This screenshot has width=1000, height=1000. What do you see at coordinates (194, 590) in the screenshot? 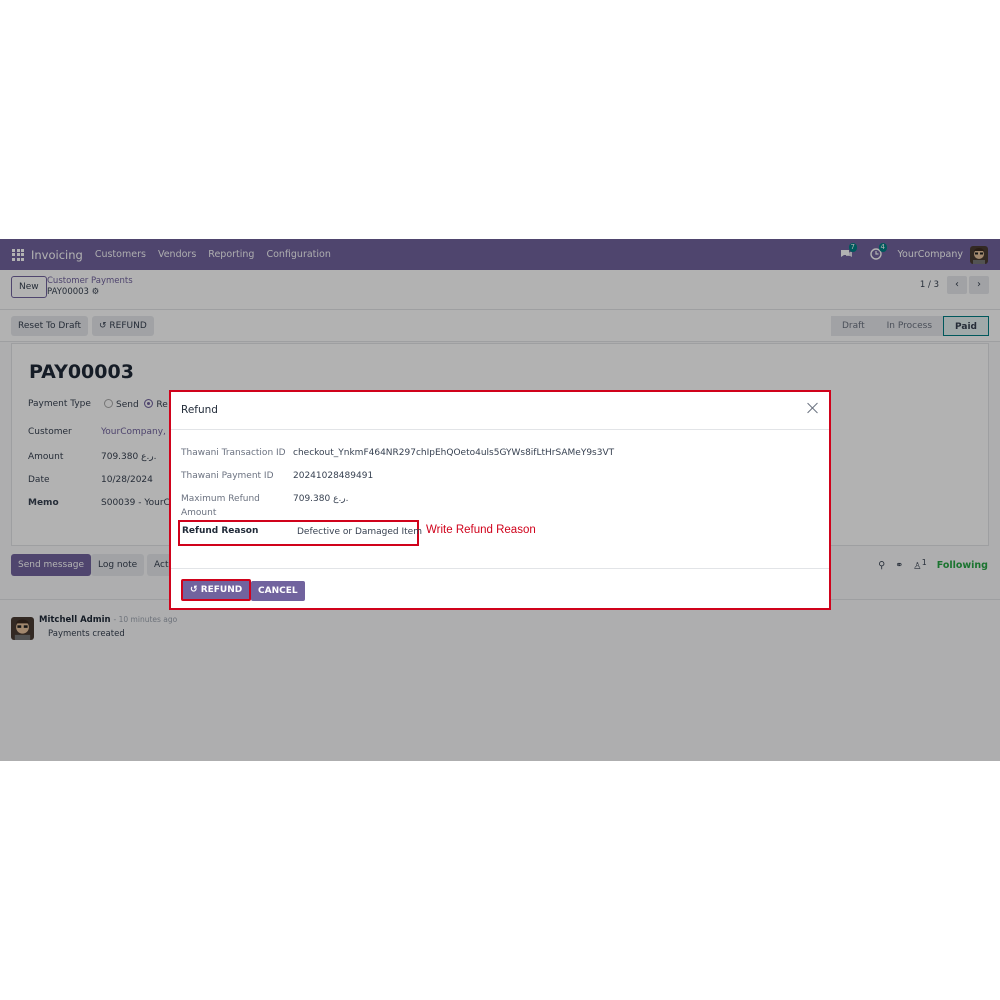
I see `refund-icon: ↺` at bounding box center [194, 590].